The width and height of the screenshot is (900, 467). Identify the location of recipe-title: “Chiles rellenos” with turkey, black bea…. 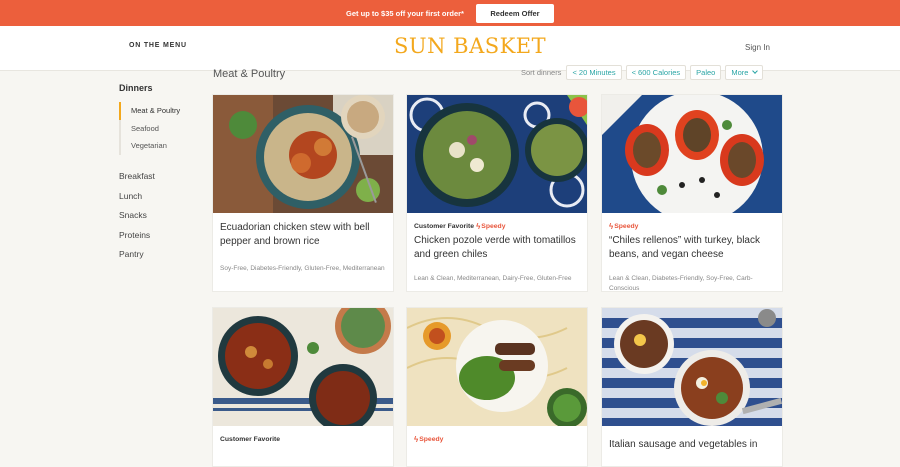
(692, 248).